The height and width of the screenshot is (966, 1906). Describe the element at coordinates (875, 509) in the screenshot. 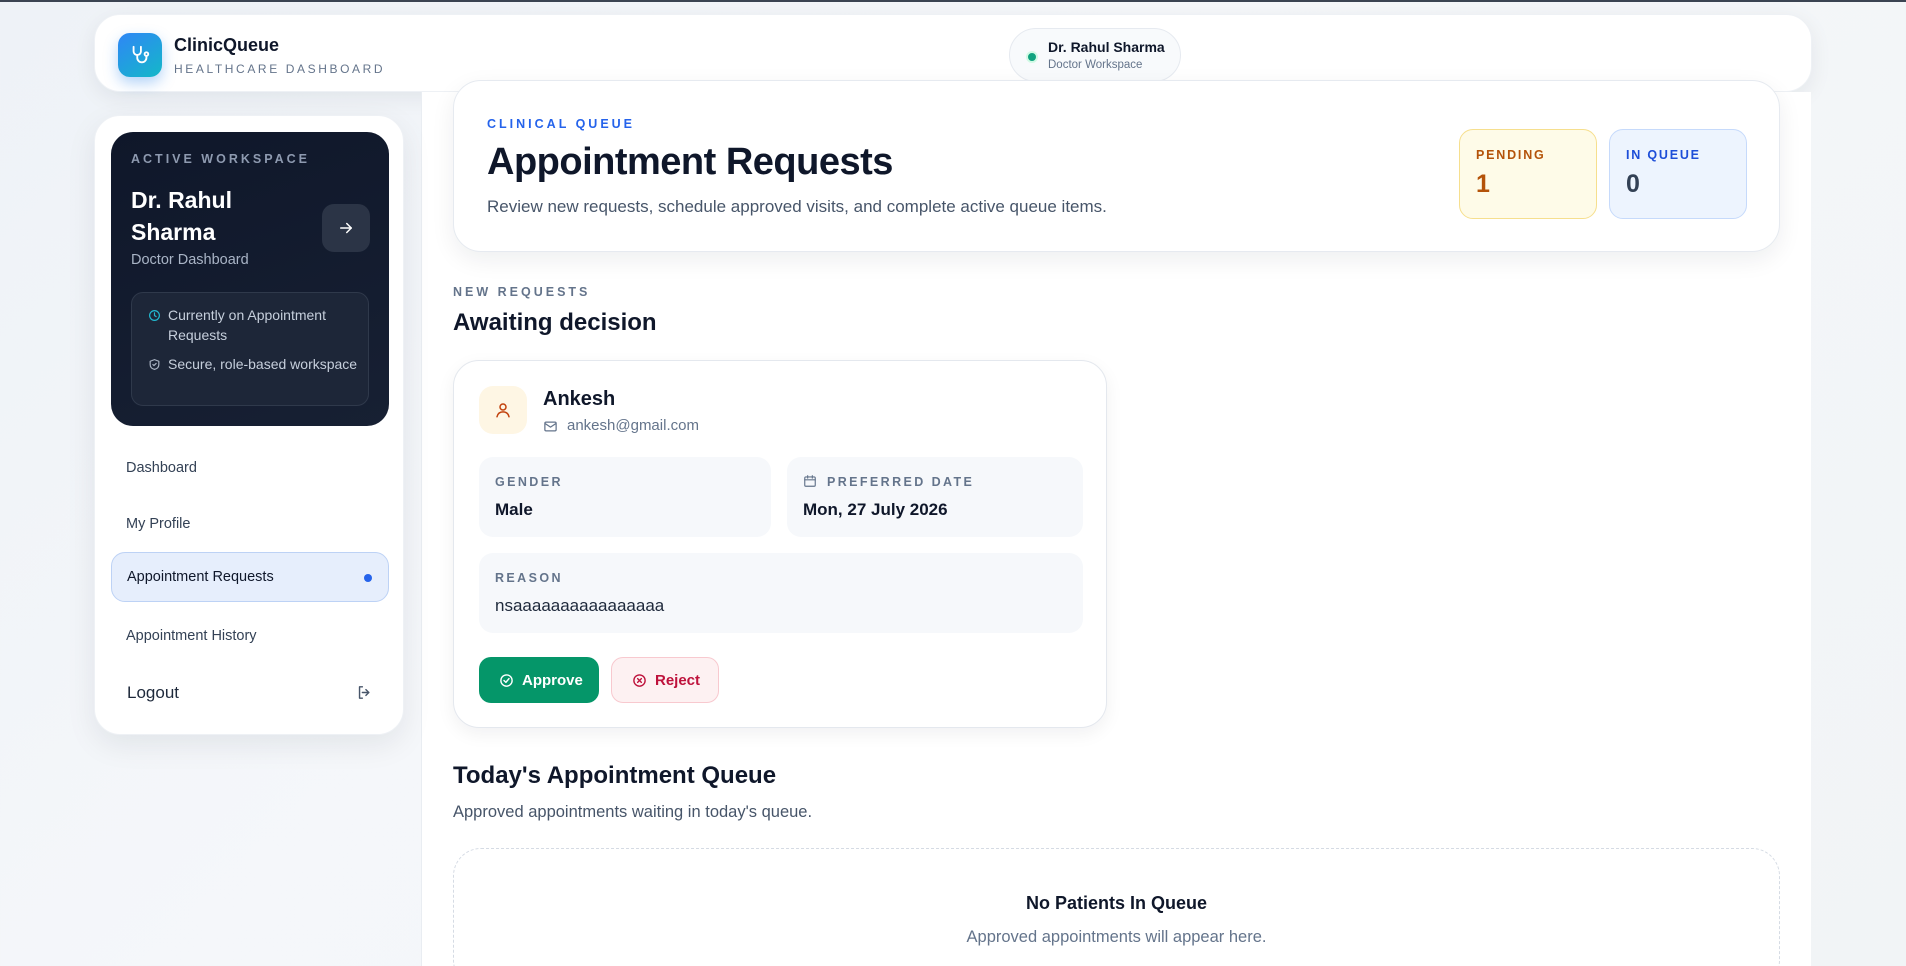

I see `preferred-date-value: Mon, 27 July 2026` at that location.